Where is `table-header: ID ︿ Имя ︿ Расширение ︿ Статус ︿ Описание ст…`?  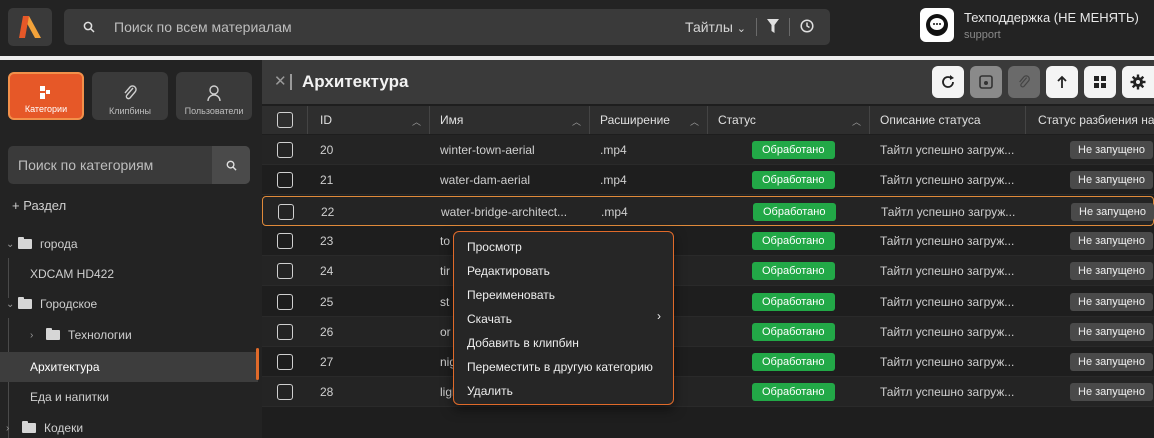
table-header: ID ︿ Имя ︿ Расширение ︿ Статус ︿ Описание ст… is located at coordinates (708, 120).